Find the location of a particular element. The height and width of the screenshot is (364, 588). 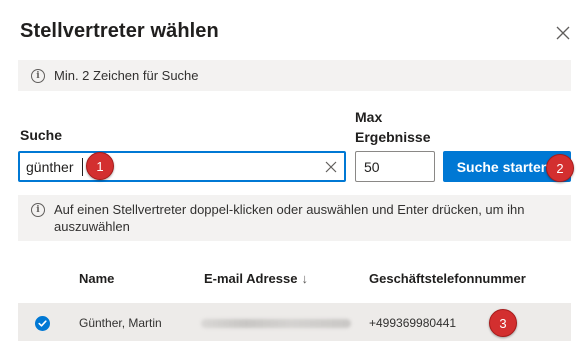

clear-search-button is located at coordinates (331, 167).